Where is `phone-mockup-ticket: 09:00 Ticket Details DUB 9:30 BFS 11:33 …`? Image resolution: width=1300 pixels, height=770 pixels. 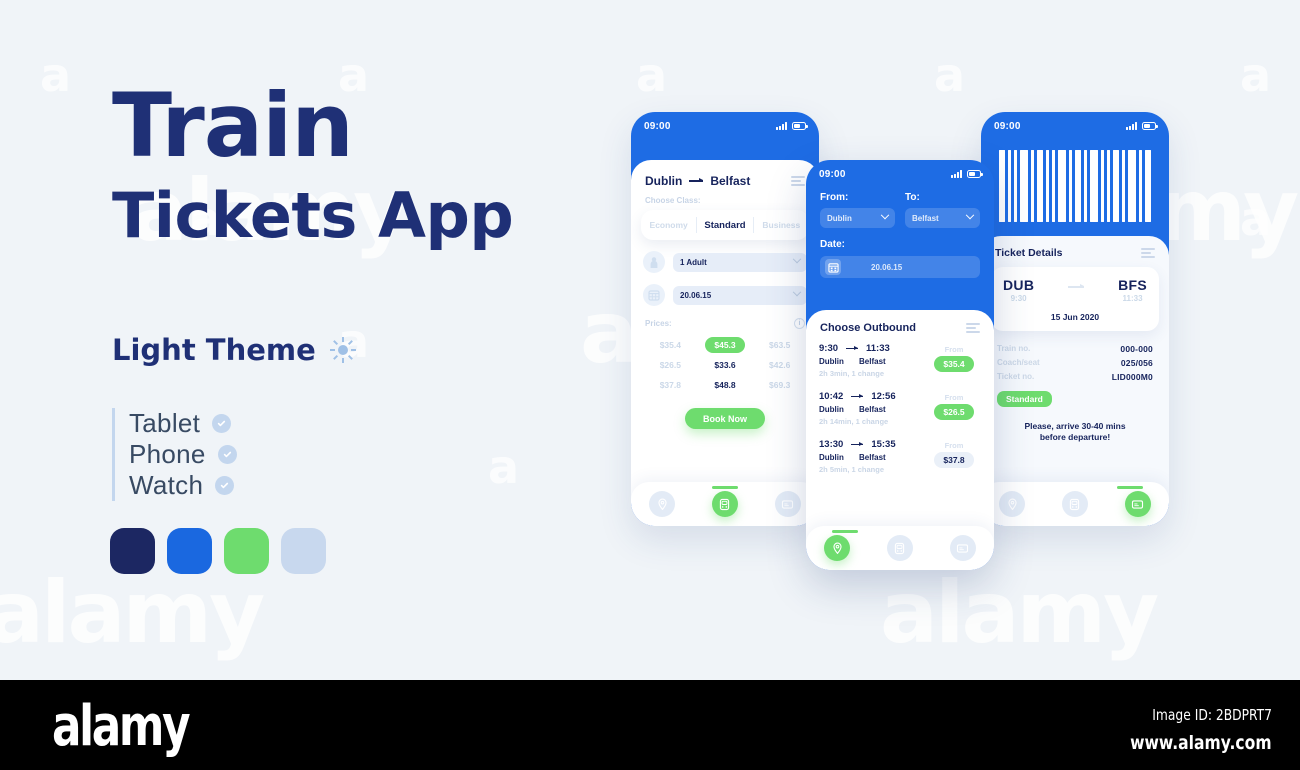 phone-mockup-ticket: 09:00 Ticket Details DUB 9:30 BFS 11:33 … is located at coordinates (1075, 319).